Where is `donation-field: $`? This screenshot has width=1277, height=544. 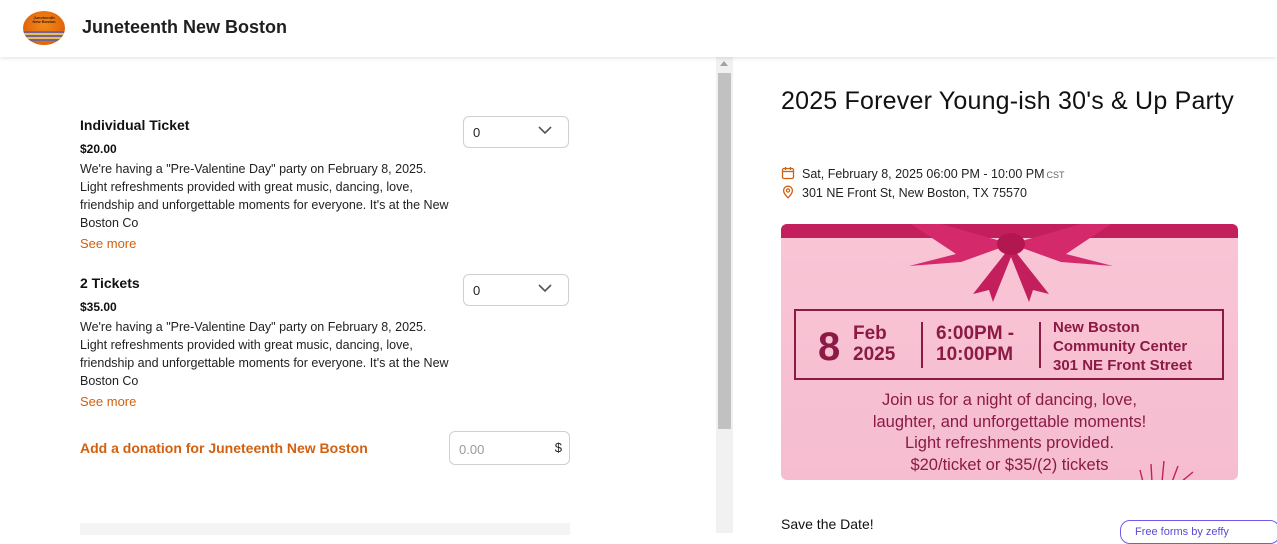
donation-field: $ is located at coordinates (509, 448).